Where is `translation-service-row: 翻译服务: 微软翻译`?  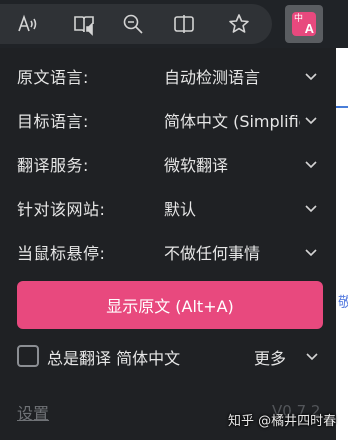
translation-service-row: 翻译服务: 微软翻译 is located at coordinates (168, 164).